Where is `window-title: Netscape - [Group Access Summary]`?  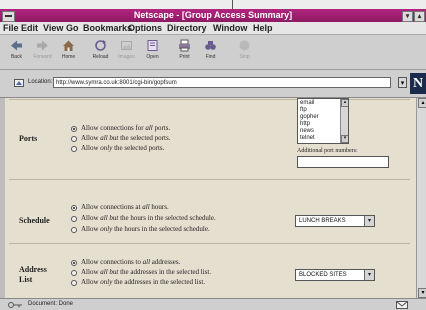 window-title: Netscape - [Group Access Summary] is located at coordinates (213, 15).